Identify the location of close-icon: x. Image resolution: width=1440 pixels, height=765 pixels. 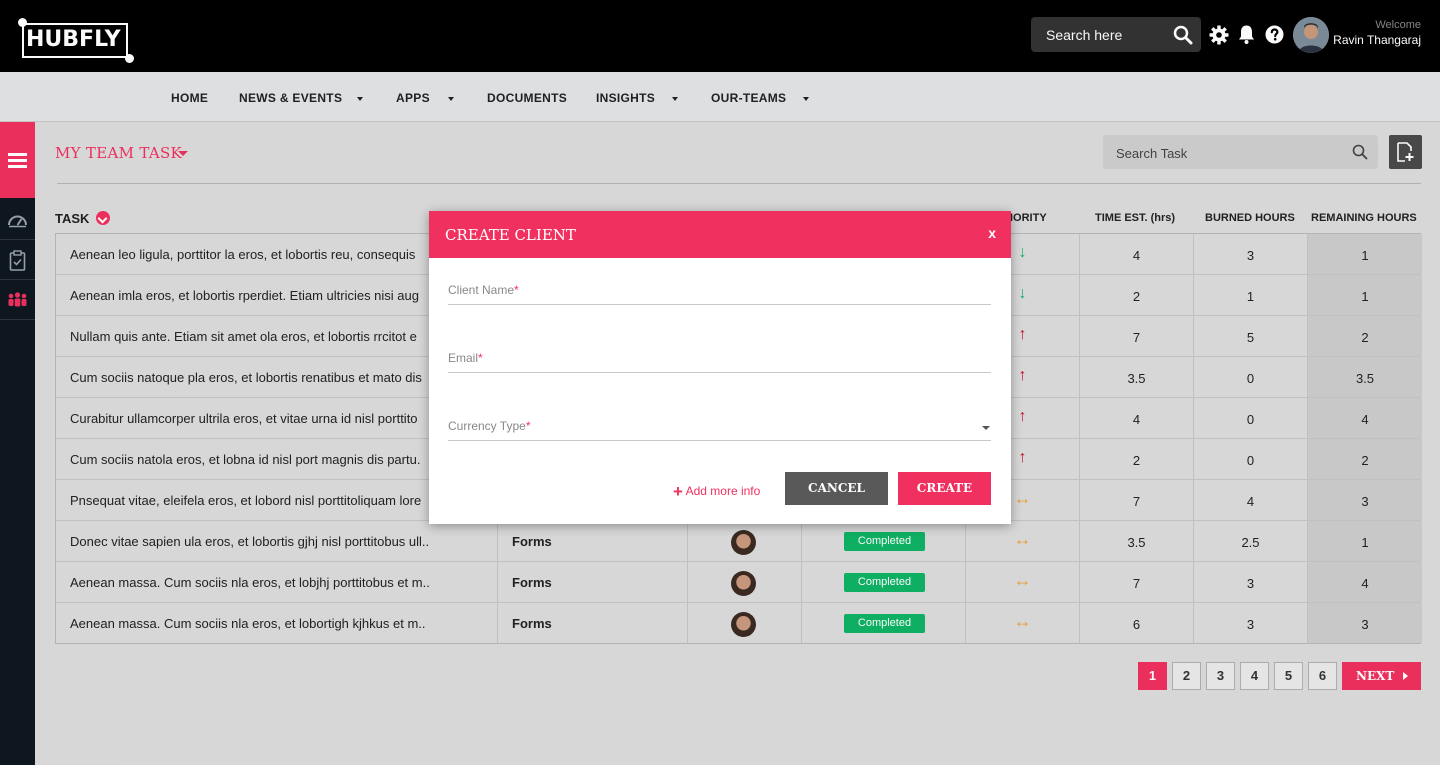
(992, 233).